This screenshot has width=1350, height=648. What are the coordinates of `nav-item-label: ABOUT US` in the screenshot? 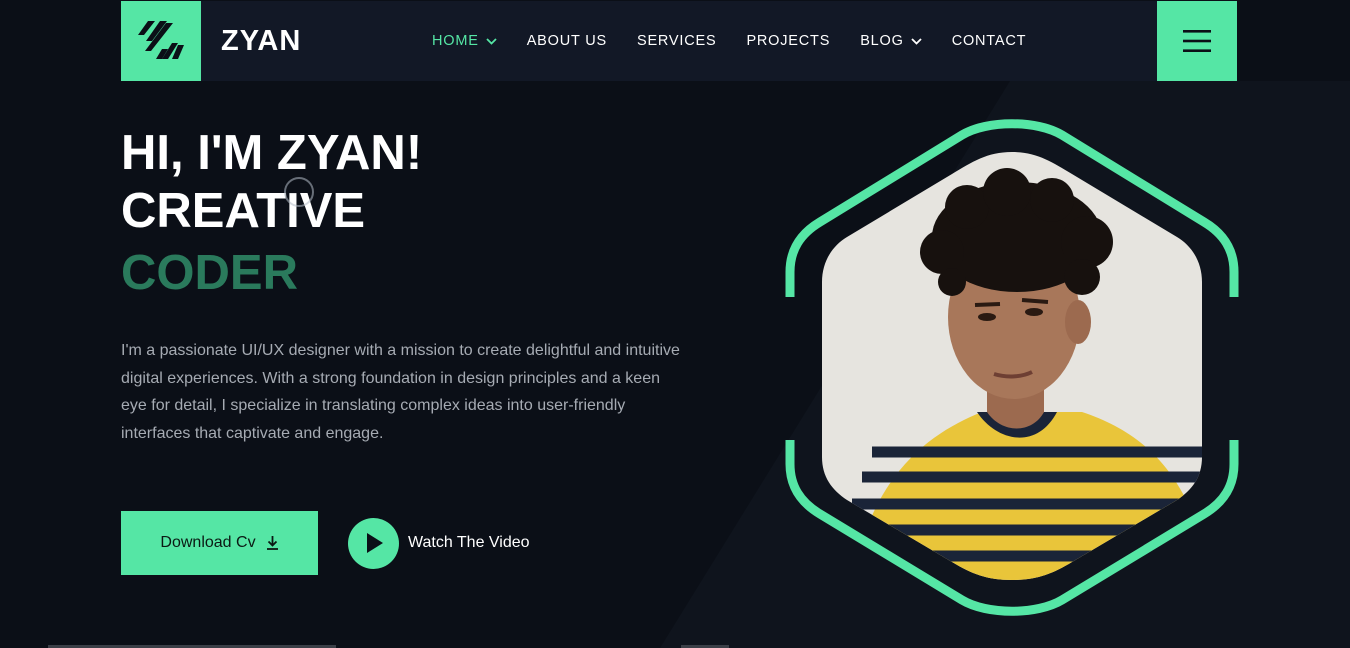 It's located at (566, 41).